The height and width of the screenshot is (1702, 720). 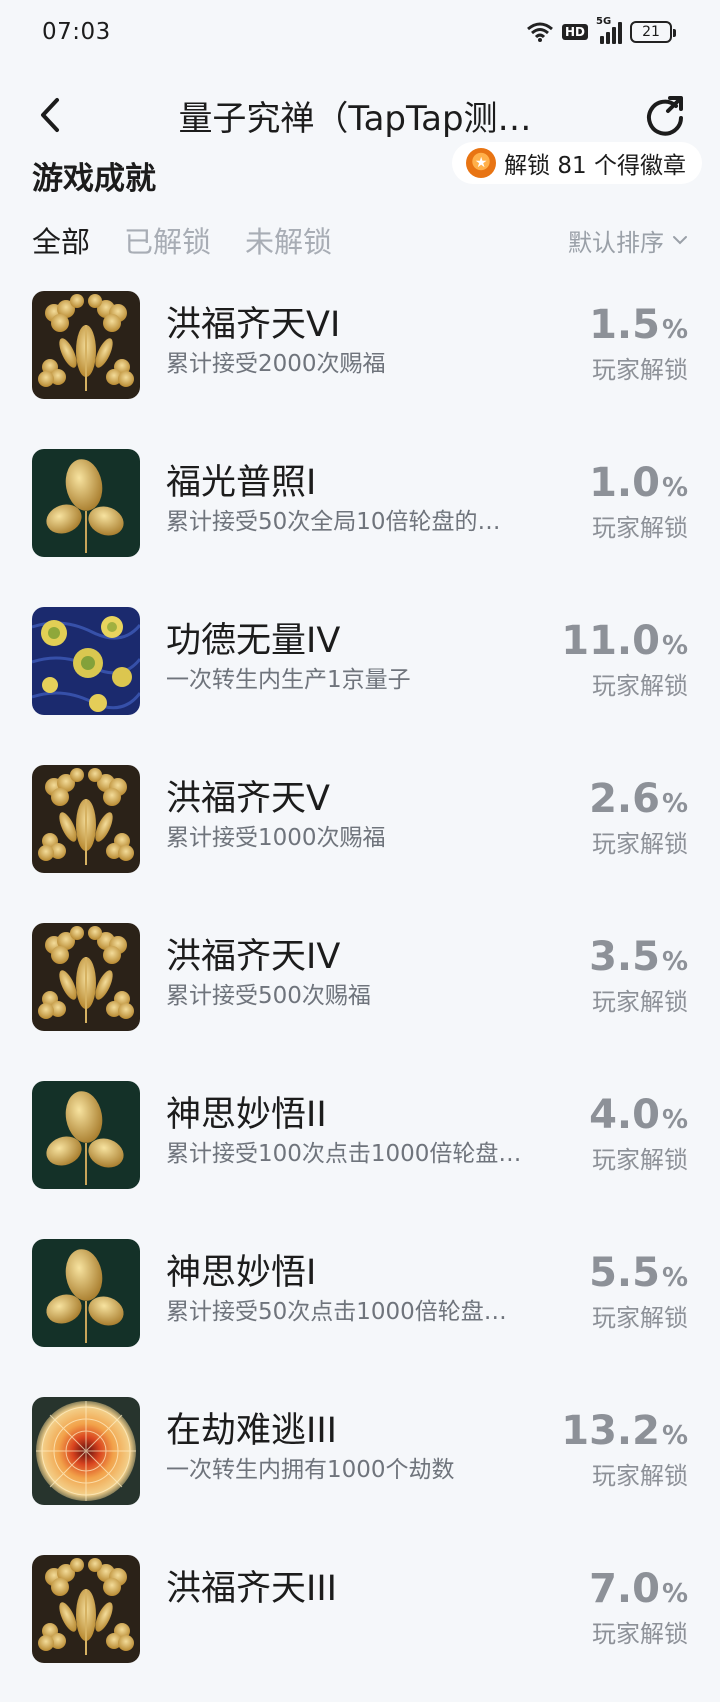 I want to click on chevron-left-icon, so click(x=50, y=115).